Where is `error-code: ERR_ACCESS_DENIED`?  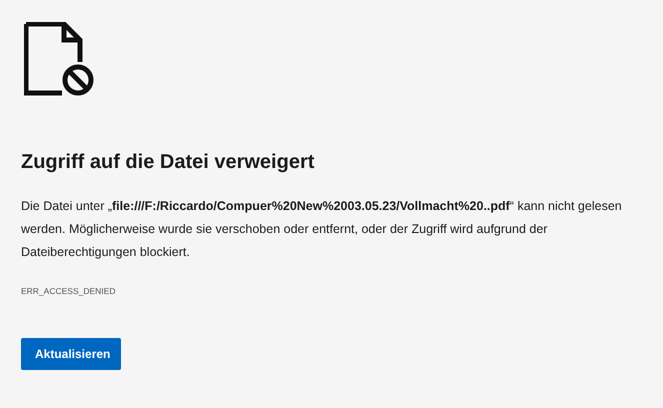 error-code: ERR_ACCESS_DENIED is located at coordinates (68, 291).